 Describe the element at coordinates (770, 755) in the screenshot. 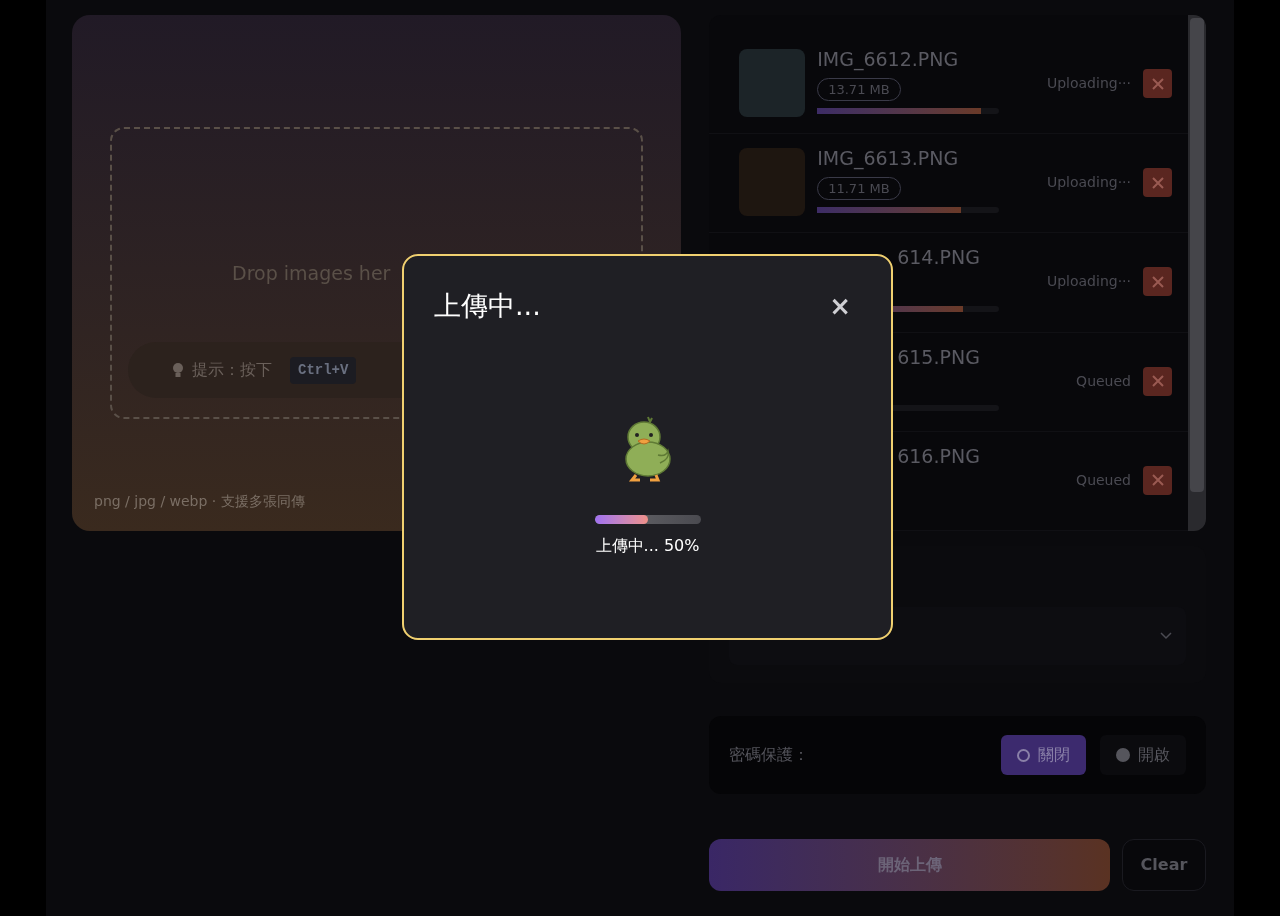

I see `password-label: 密碼保護：` at that location.